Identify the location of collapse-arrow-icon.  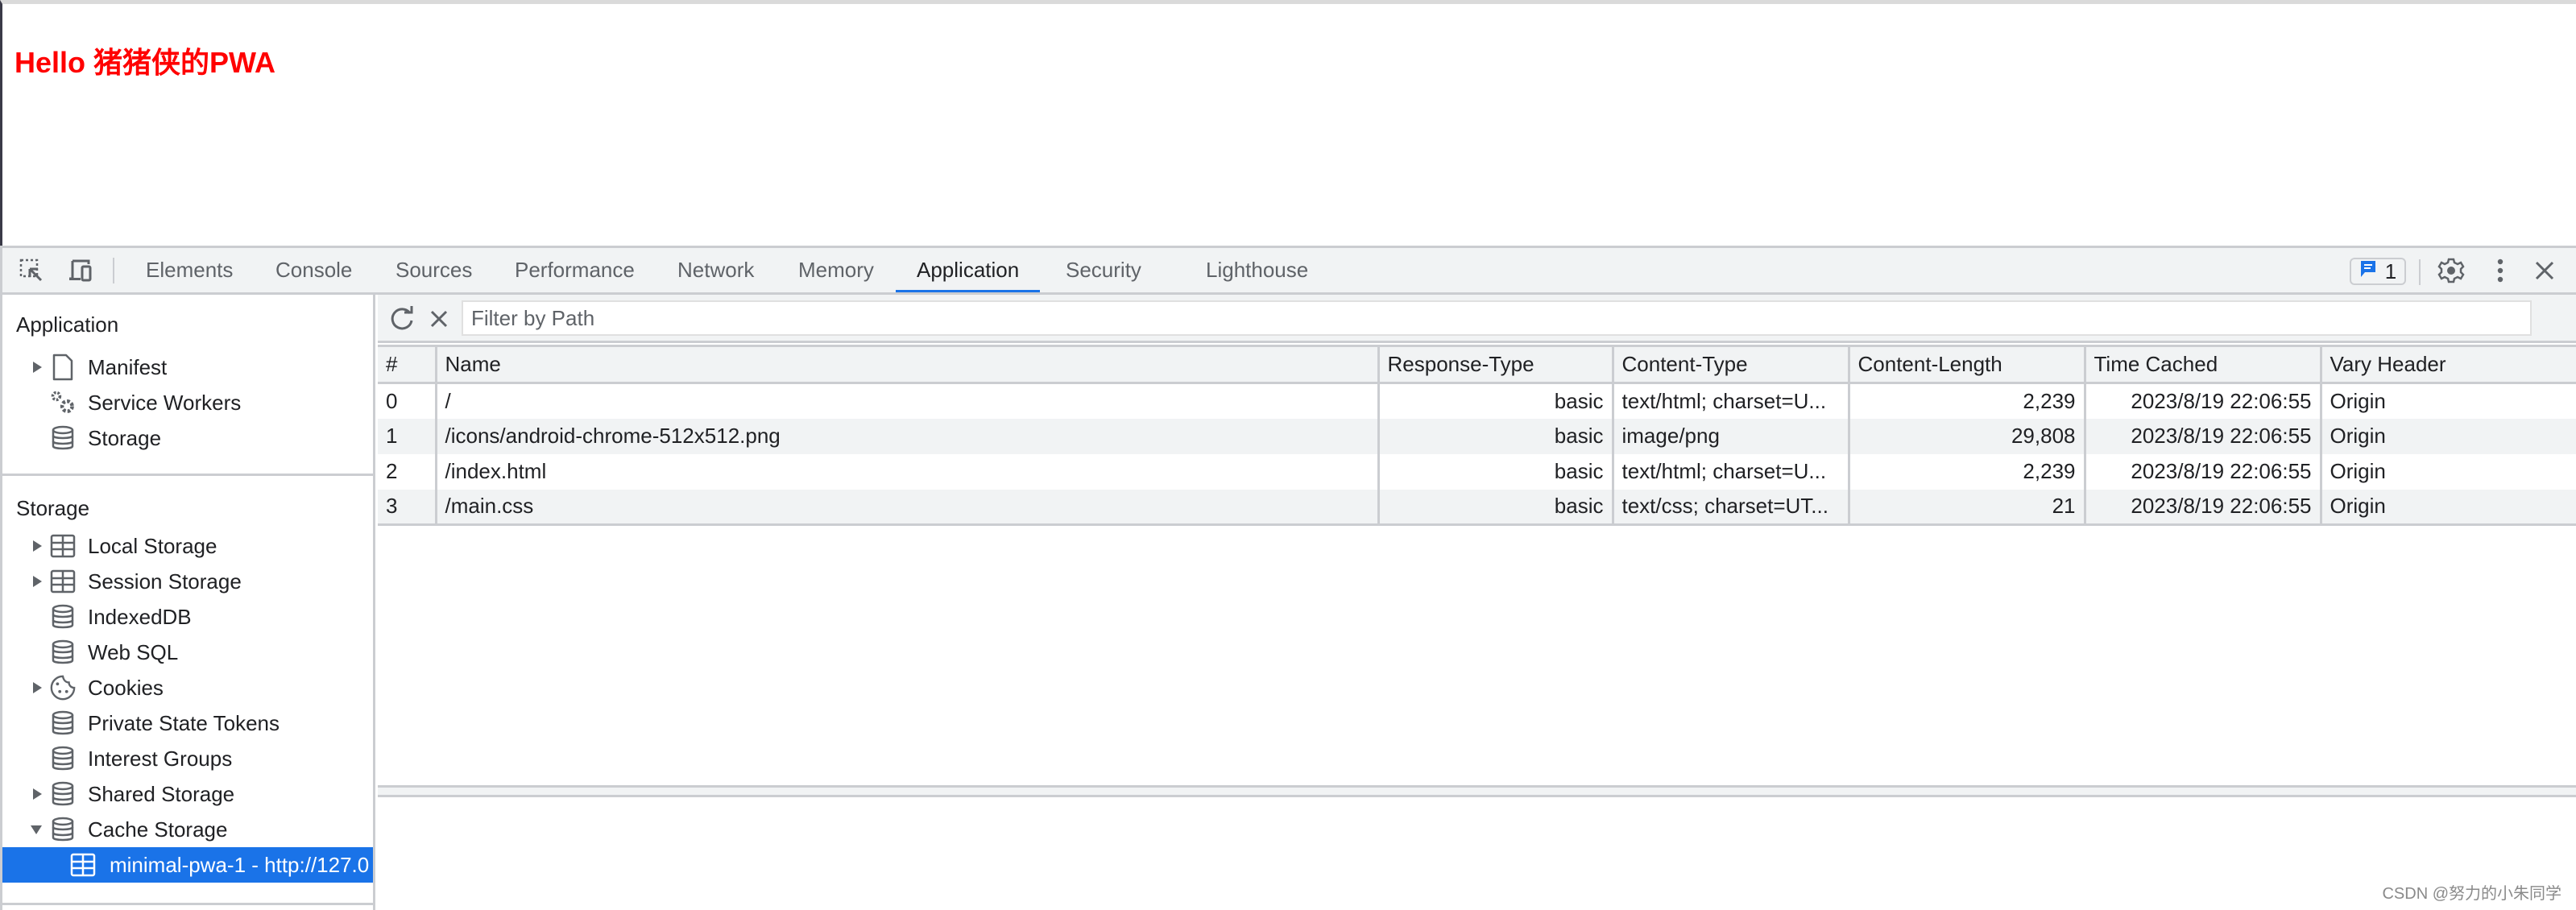
(36, 830).